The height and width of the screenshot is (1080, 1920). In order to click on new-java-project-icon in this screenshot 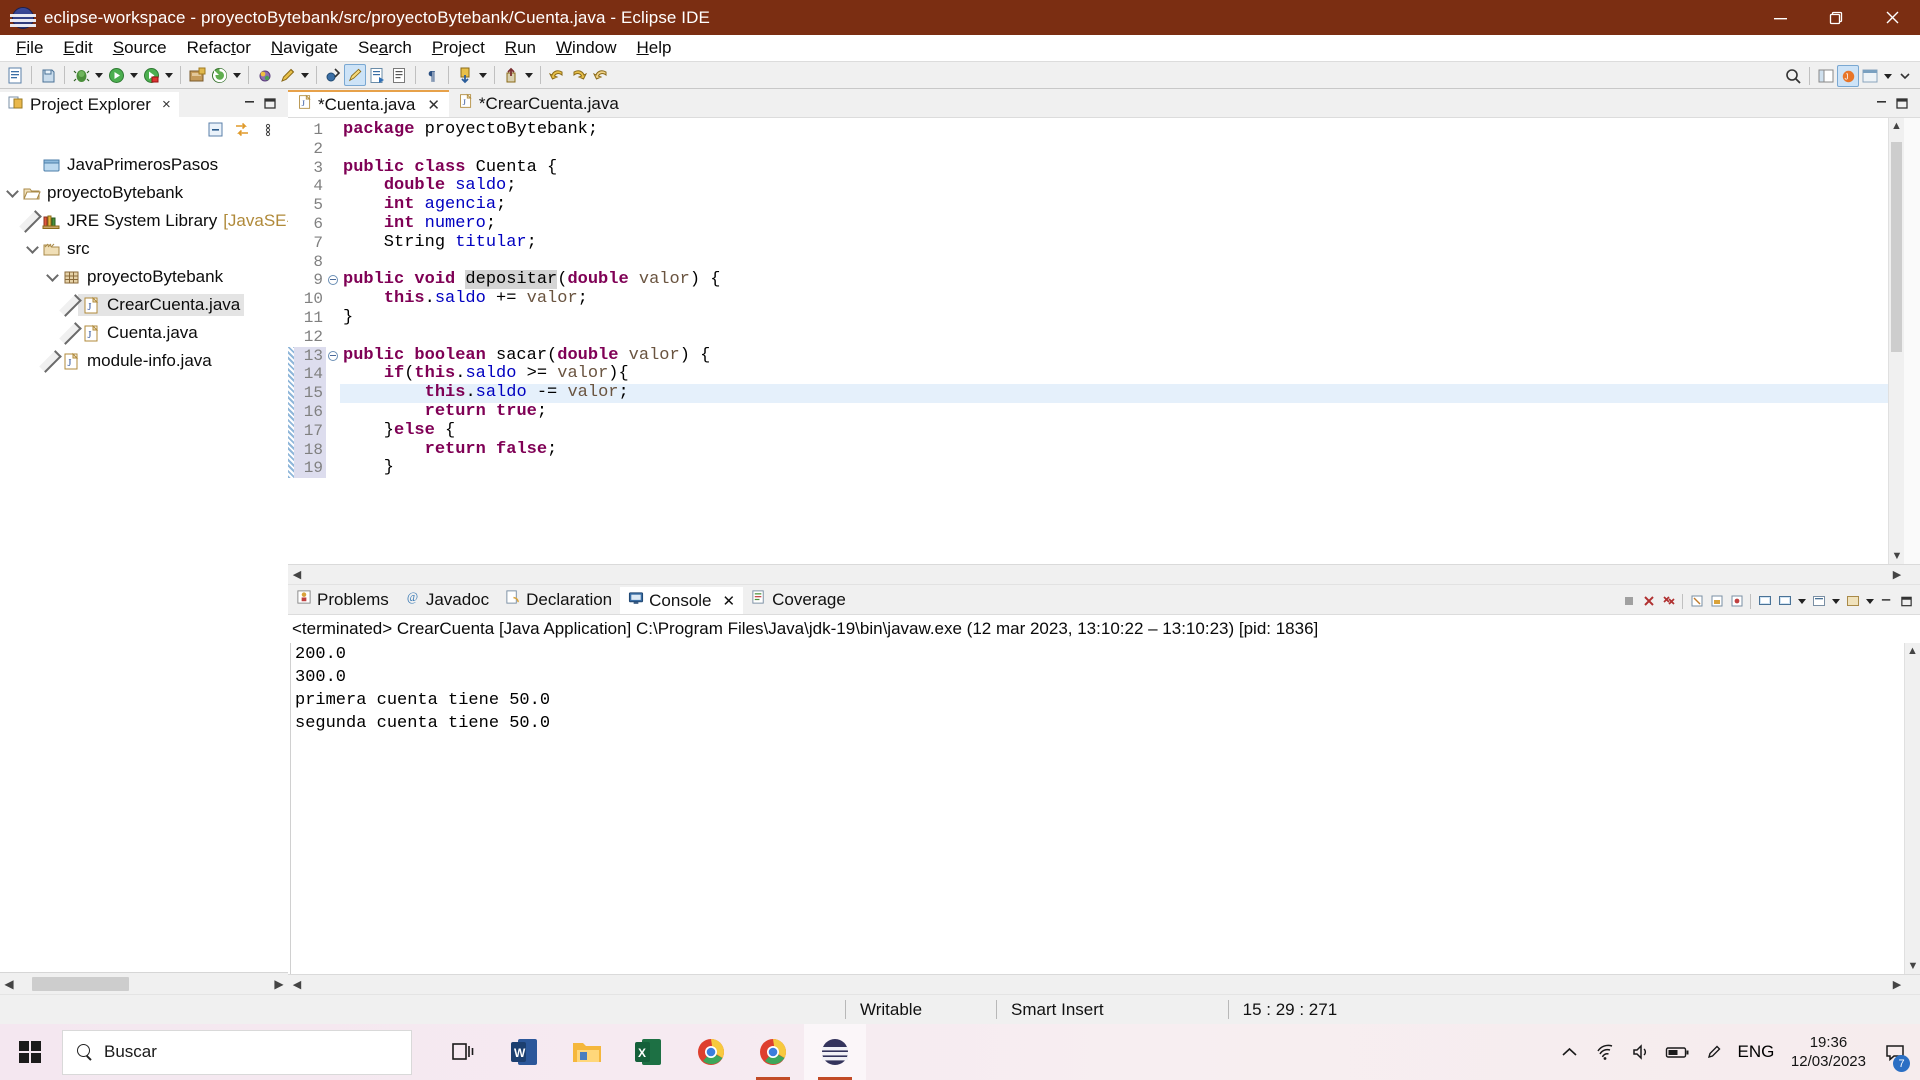, I will do `click(197, 75)`.